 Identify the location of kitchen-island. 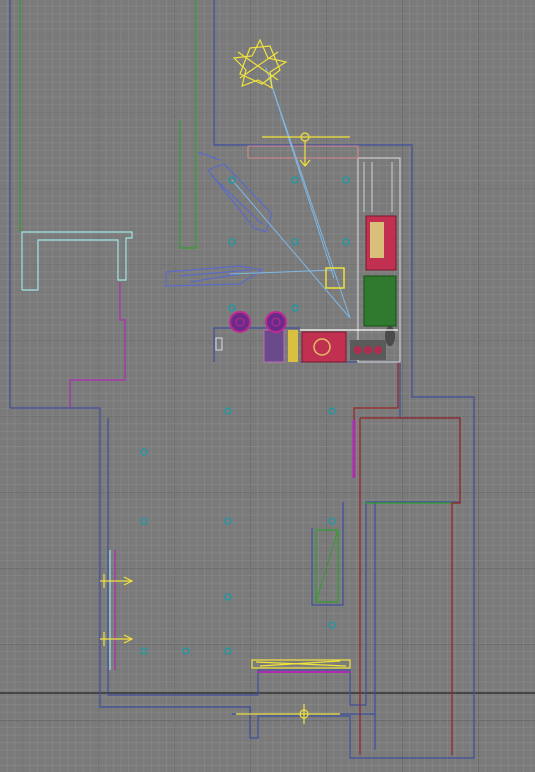
(324, 347).